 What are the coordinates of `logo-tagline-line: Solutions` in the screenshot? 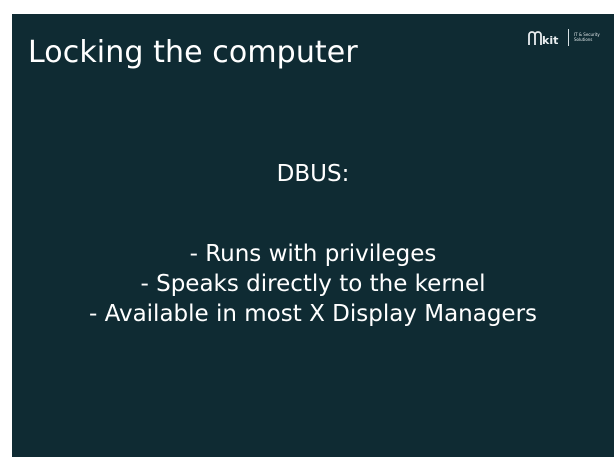 It's located at (583, 39).